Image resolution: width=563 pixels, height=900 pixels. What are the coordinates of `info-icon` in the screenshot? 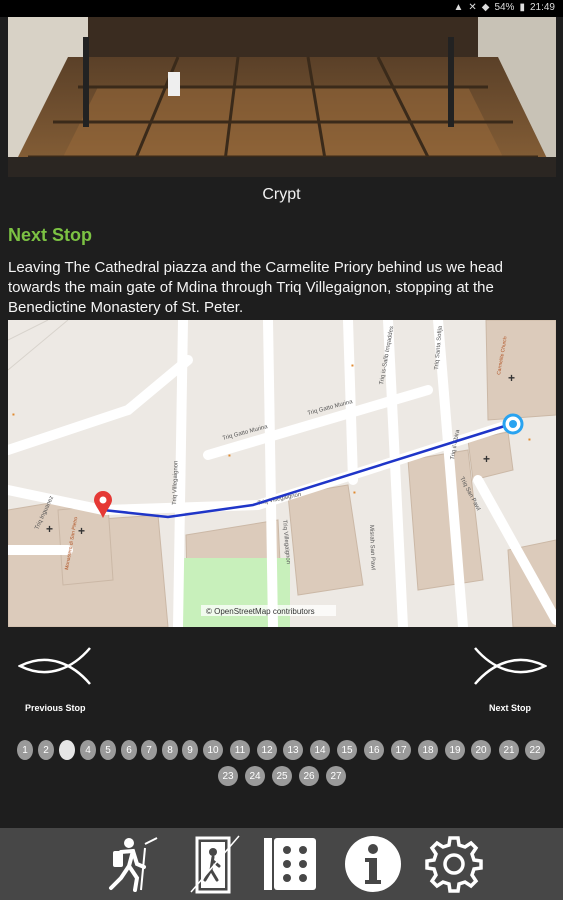 It's located at (373, 864).